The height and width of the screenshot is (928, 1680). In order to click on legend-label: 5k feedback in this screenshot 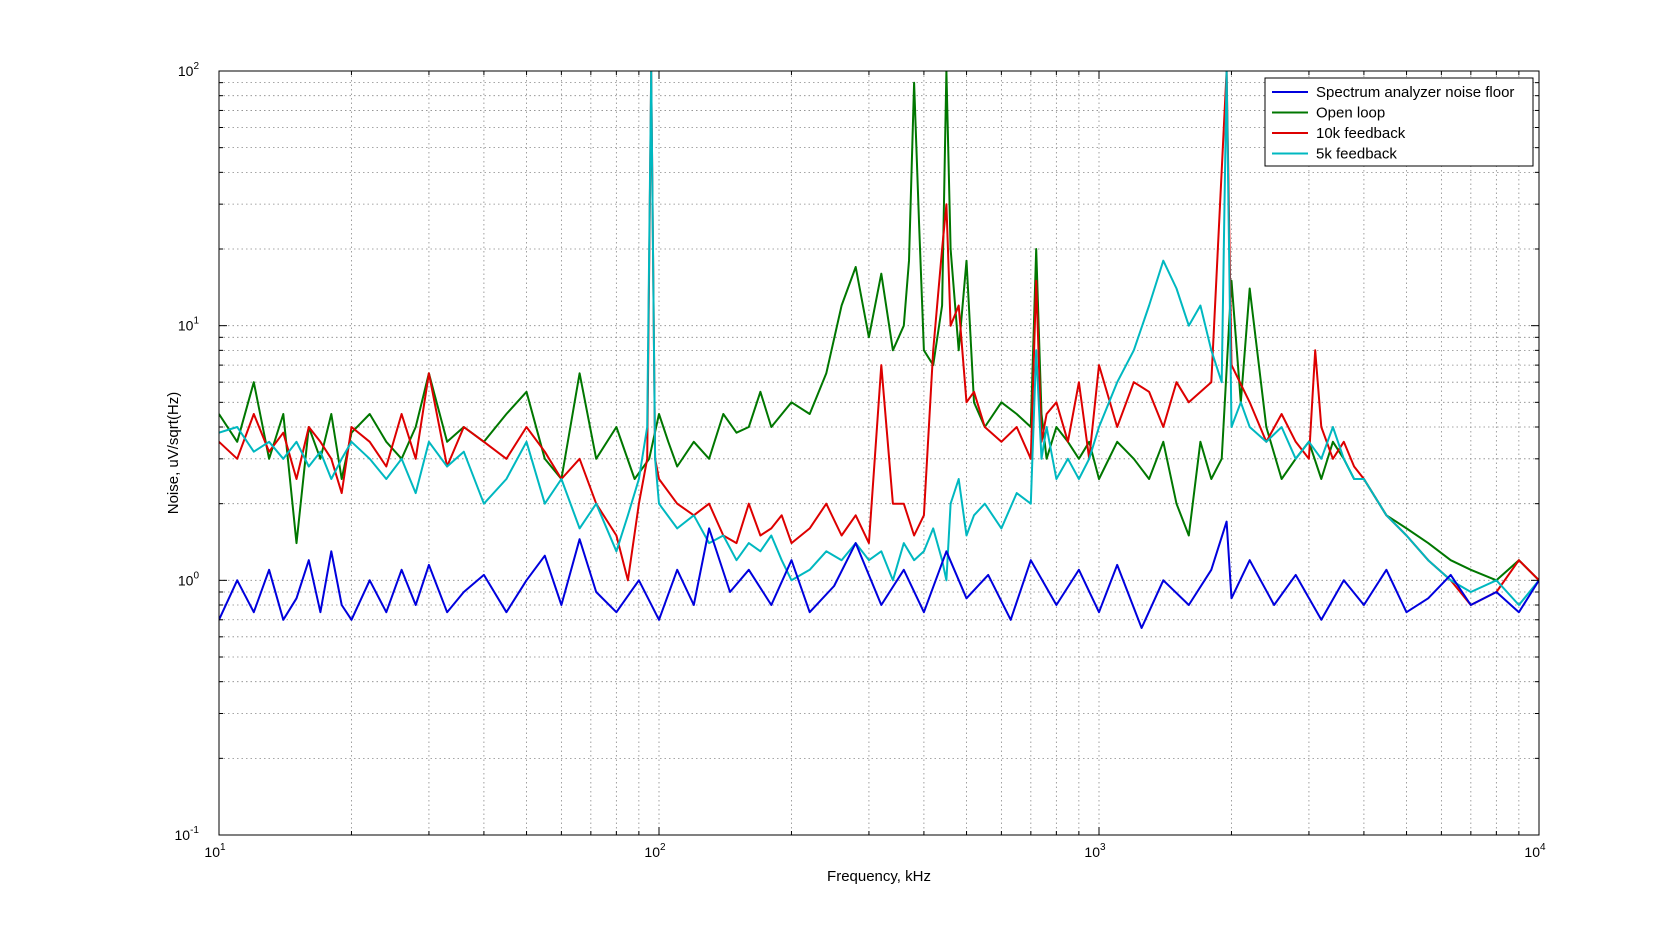, I will do `click(1356, 154)`.